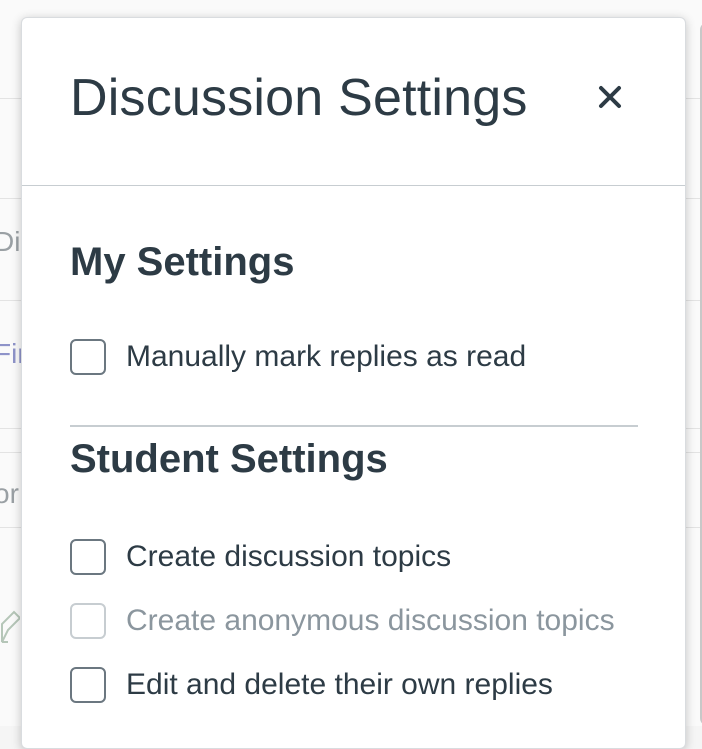  Describe the element at coordinates (370, 620) in the screenshot. I see `option-label: Create anonymous discussion topics` at that location.